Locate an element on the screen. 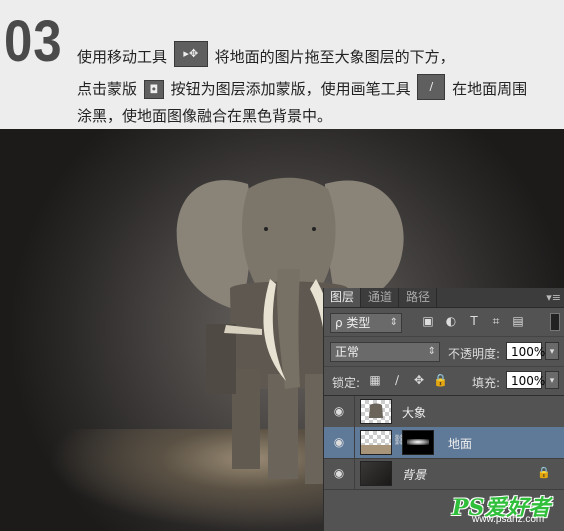 The image size is (564, 531). instruction-text: 在地面周围 is located at coordinates (490, 89).